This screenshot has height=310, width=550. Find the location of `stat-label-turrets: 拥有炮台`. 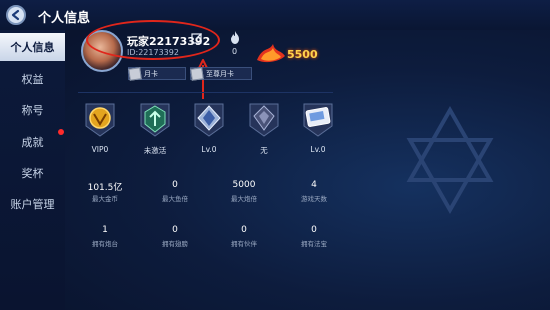

stat-label-turrets: 拥有炮台 is located at coordinates (105, 244).